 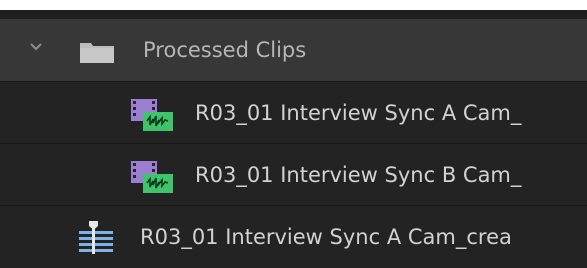 What do you see at coordinates (326, 237) in the screenshot?
I see `sequence-name: R03_01 Interview Sync A Cam_crea` at bounding box center [326, 237].